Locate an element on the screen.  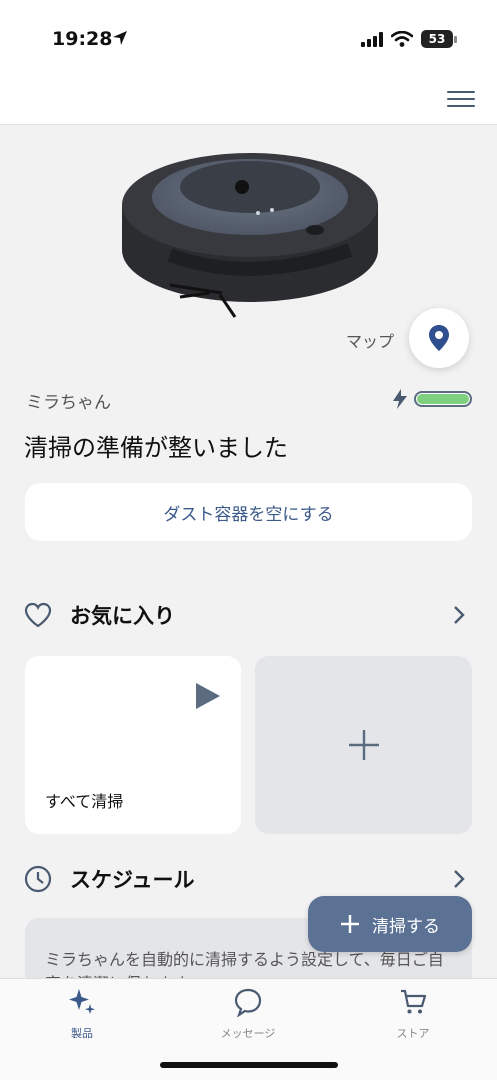
status-time: 19:28 is located at coordinates (82, 39).